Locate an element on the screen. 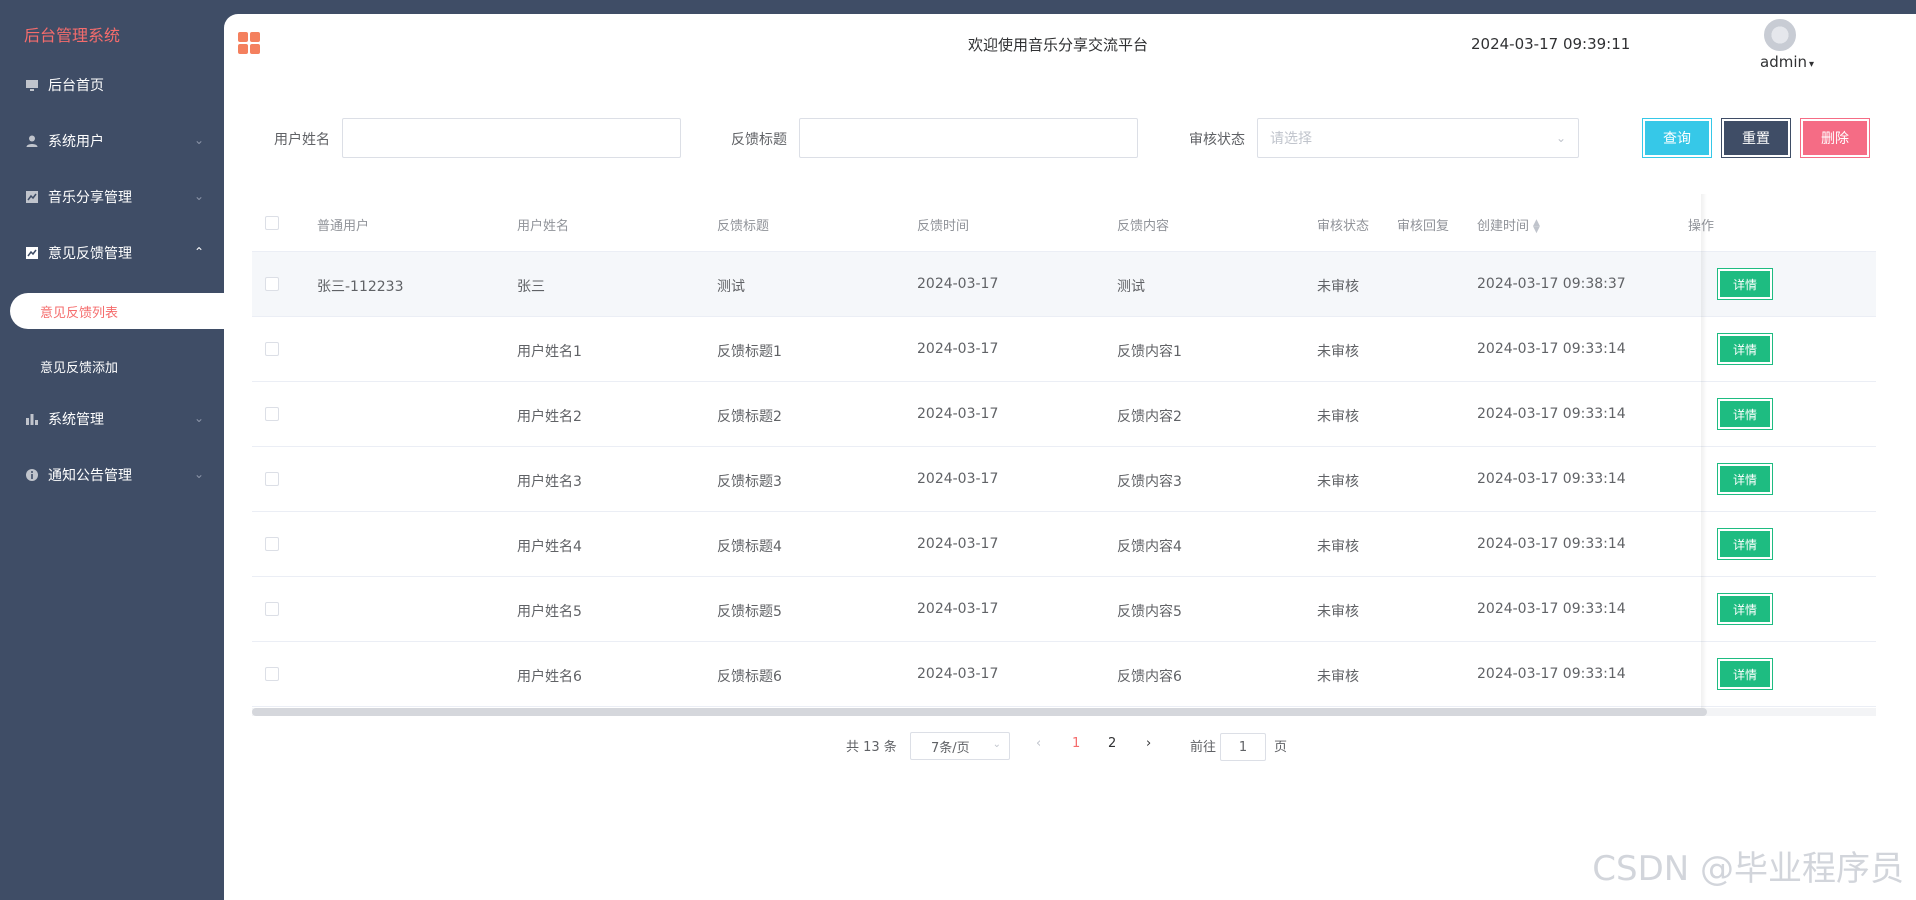  status-select: 请选择 ⌄ is located at coordinates (1418, 138).